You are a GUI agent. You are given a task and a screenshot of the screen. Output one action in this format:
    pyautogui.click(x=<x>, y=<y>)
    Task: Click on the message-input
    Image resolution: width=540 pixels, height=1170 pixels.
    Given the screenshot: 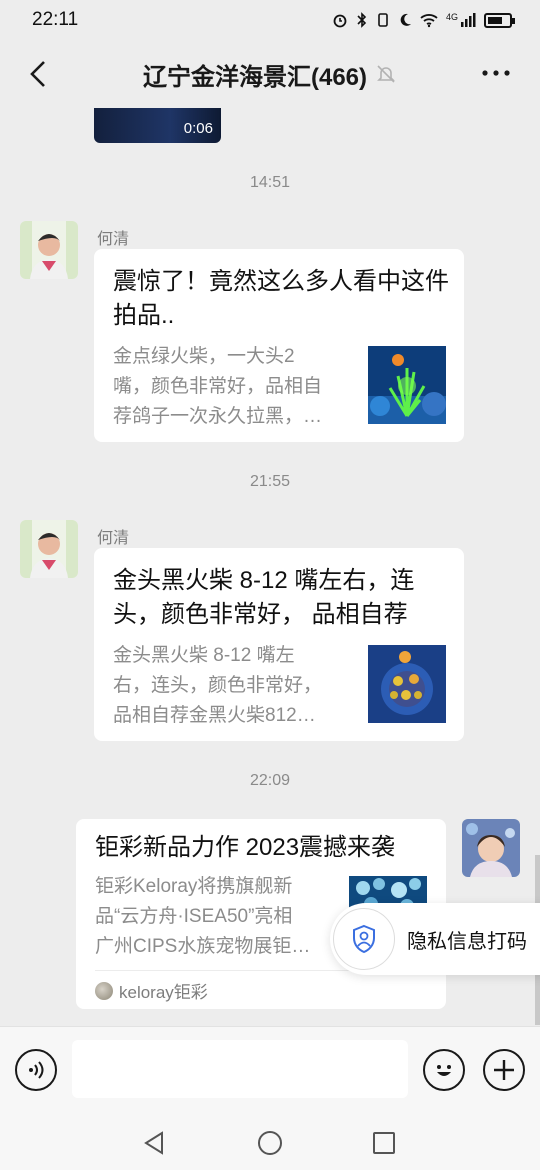 What is the action you would take?
    pyautogui.click(x=240, y=1069)
    